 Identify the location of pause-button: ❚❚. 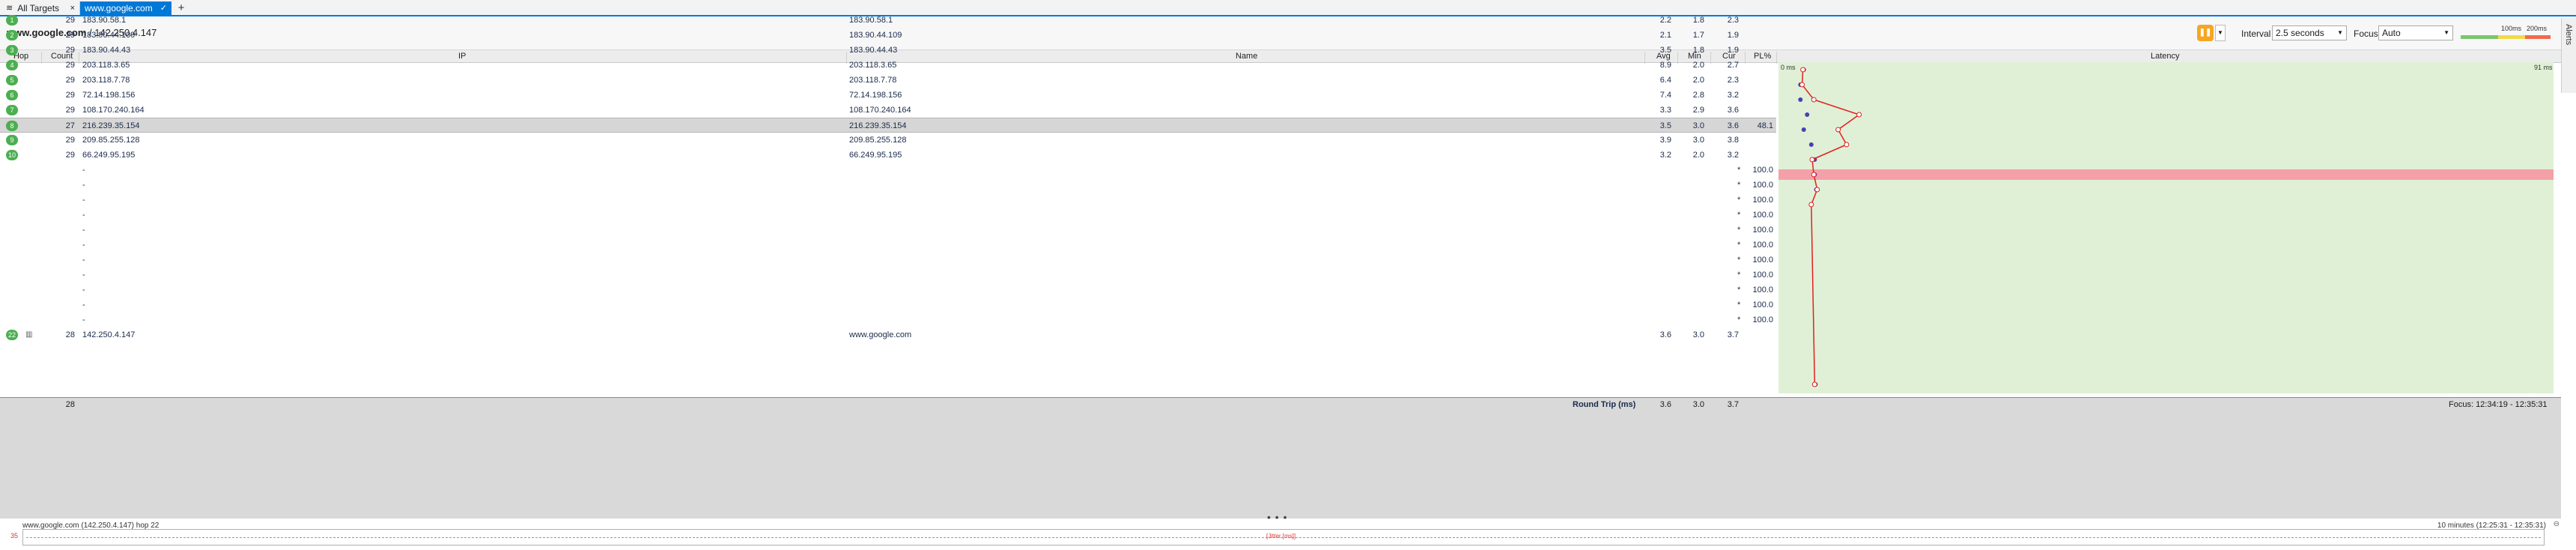
(2205, 33).